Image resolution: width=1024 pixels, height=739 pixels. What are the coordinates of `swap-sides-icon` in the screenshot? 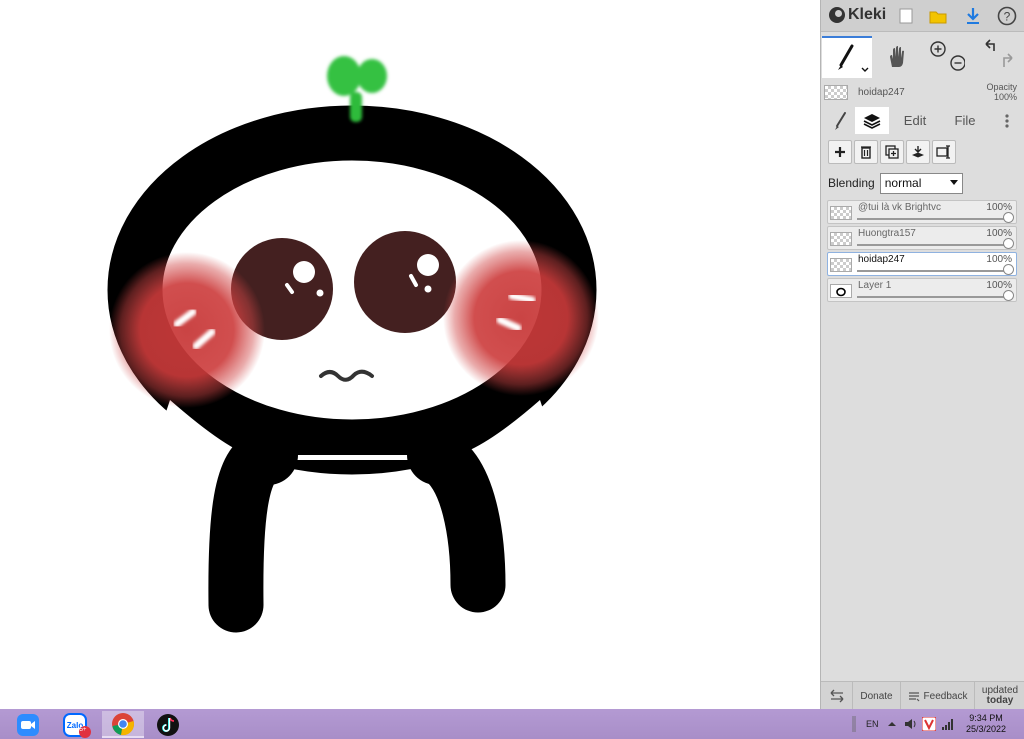 It's located at (837, 696).